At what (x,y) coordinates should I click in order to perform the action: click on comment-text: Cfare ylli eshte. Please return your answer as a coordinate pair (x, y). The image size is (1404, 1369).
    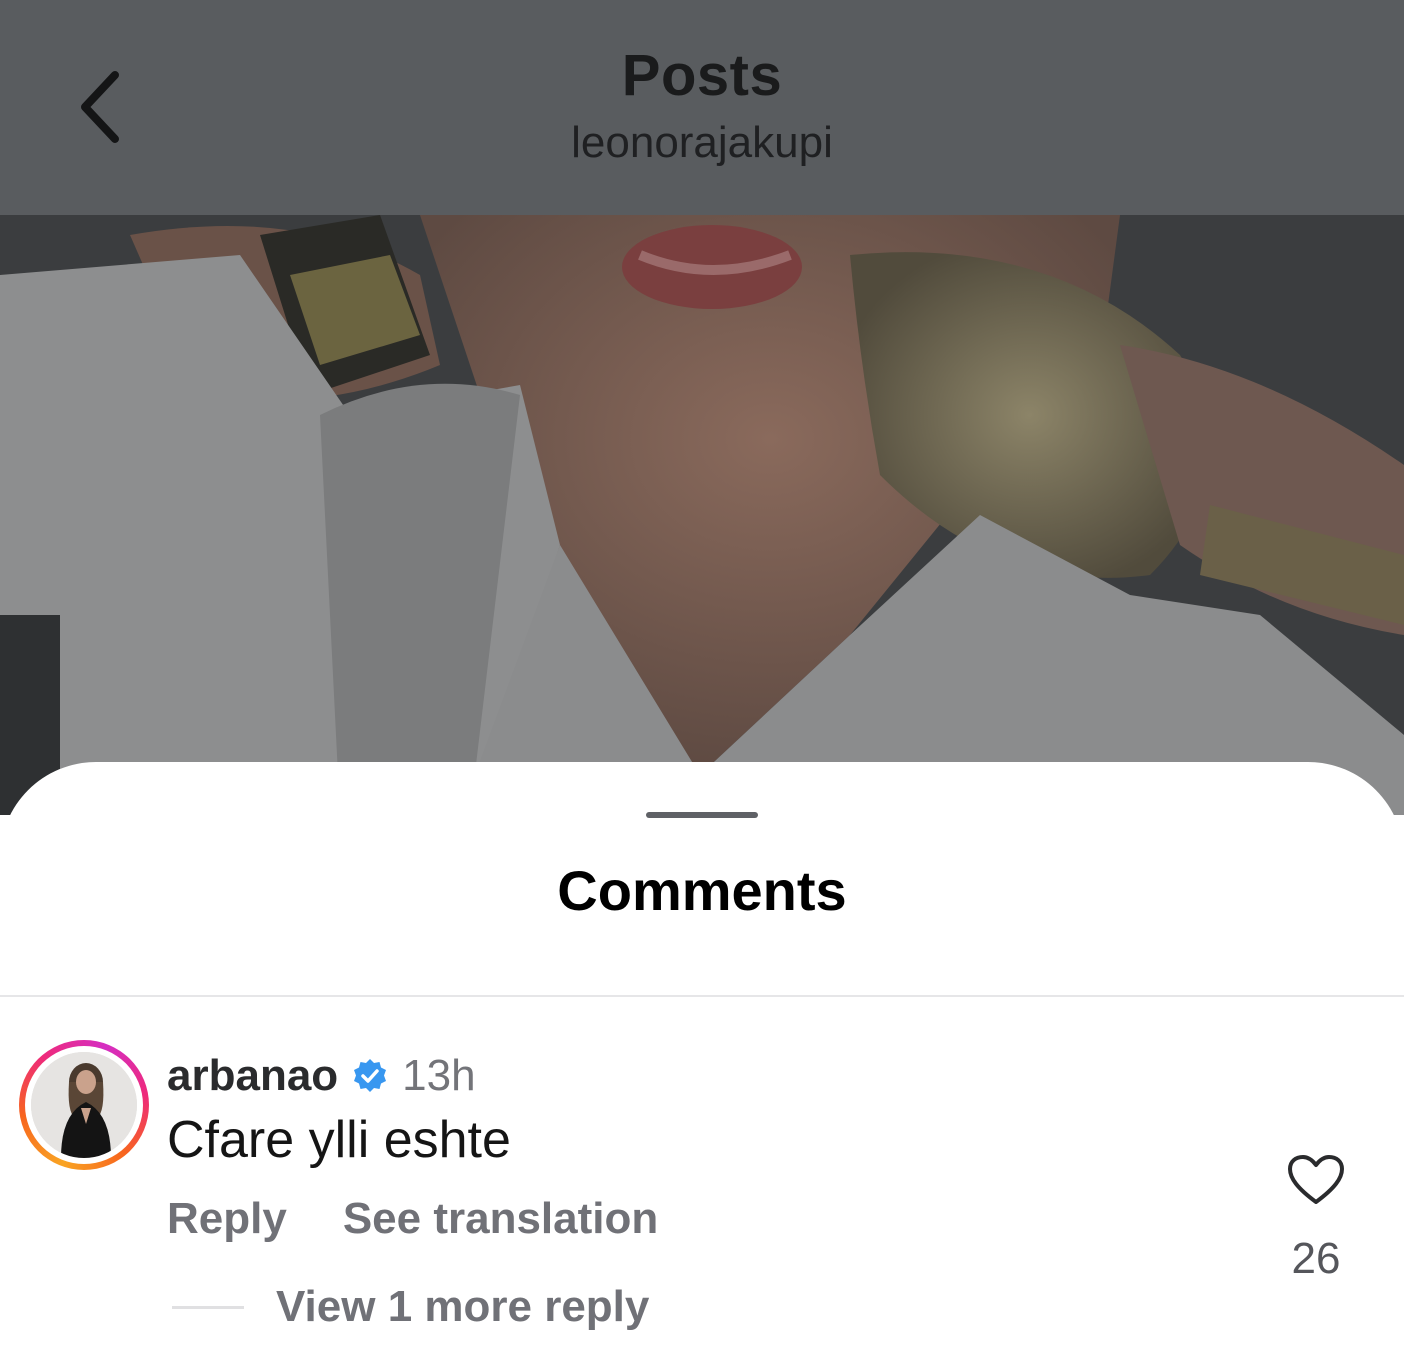
    Looking at the image, I should click on (339, 1140).